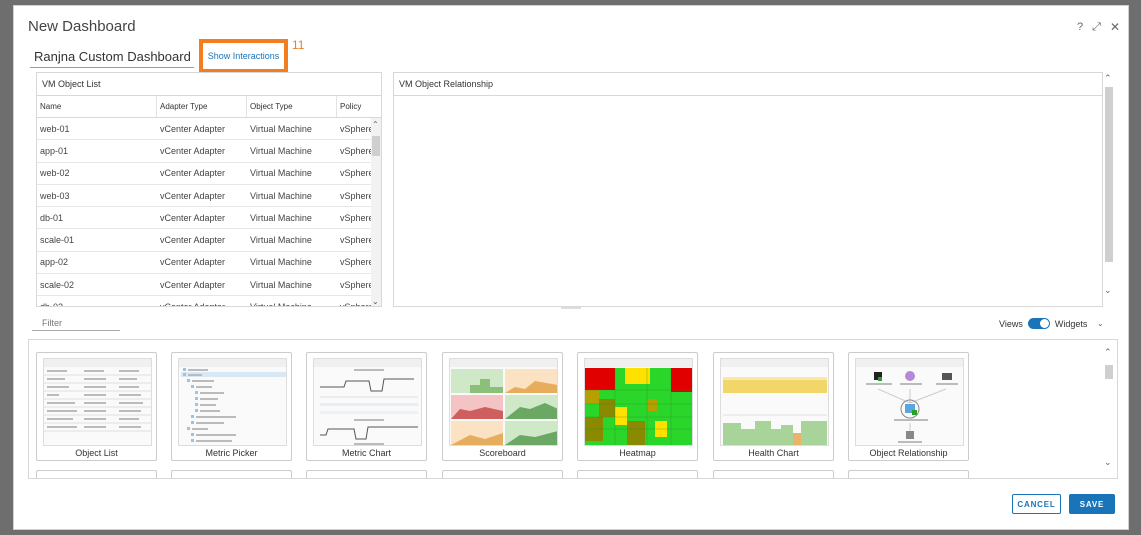 The image size is (1141, 535). What do you see at coordinates (55, 195) in the screenshot?
I see `cell-name: web-03` at bounding box center [55, 195].